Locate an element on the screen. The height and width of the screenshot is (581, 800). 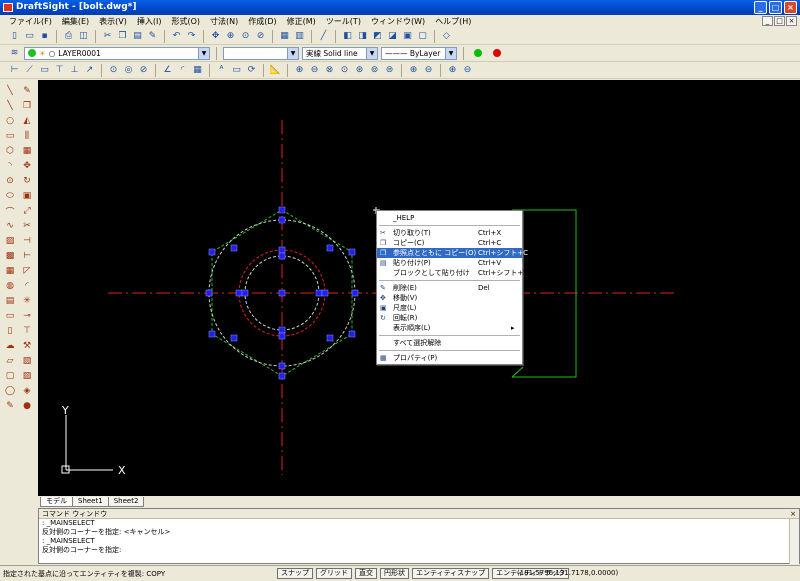
zoom-in-icon: ⊕ is located at coordinates (299, 70).